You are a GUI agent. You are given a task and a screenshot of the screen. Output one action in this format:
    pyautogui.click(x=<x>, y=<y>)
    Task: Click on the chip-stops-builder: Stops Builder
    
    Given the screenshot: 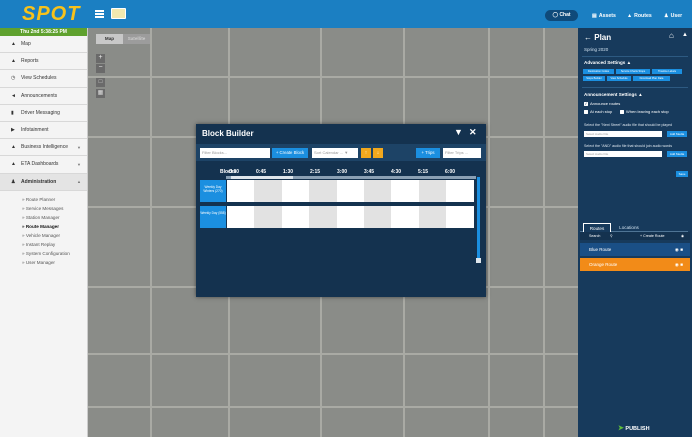 What is the action you would take?
    pyautogui.click(x=594, y=78)
    